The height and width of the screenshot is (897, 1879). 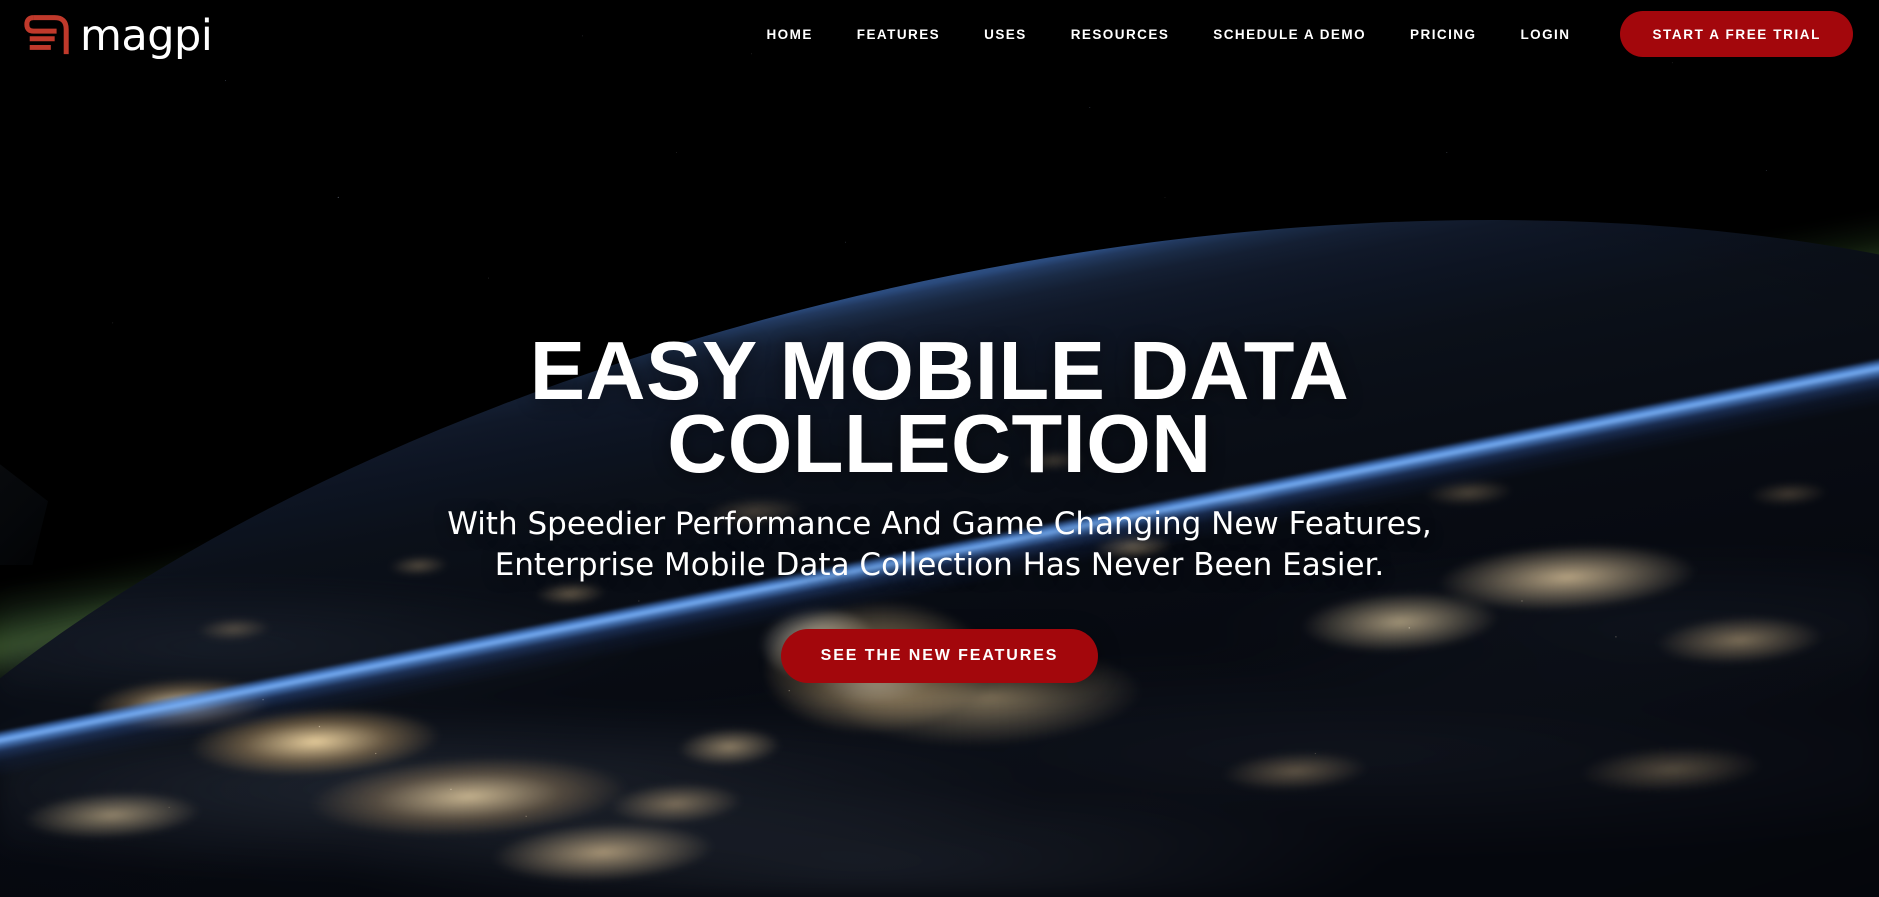 I want to click on brand-wordmark: magpi, so click(x=146, y=35).